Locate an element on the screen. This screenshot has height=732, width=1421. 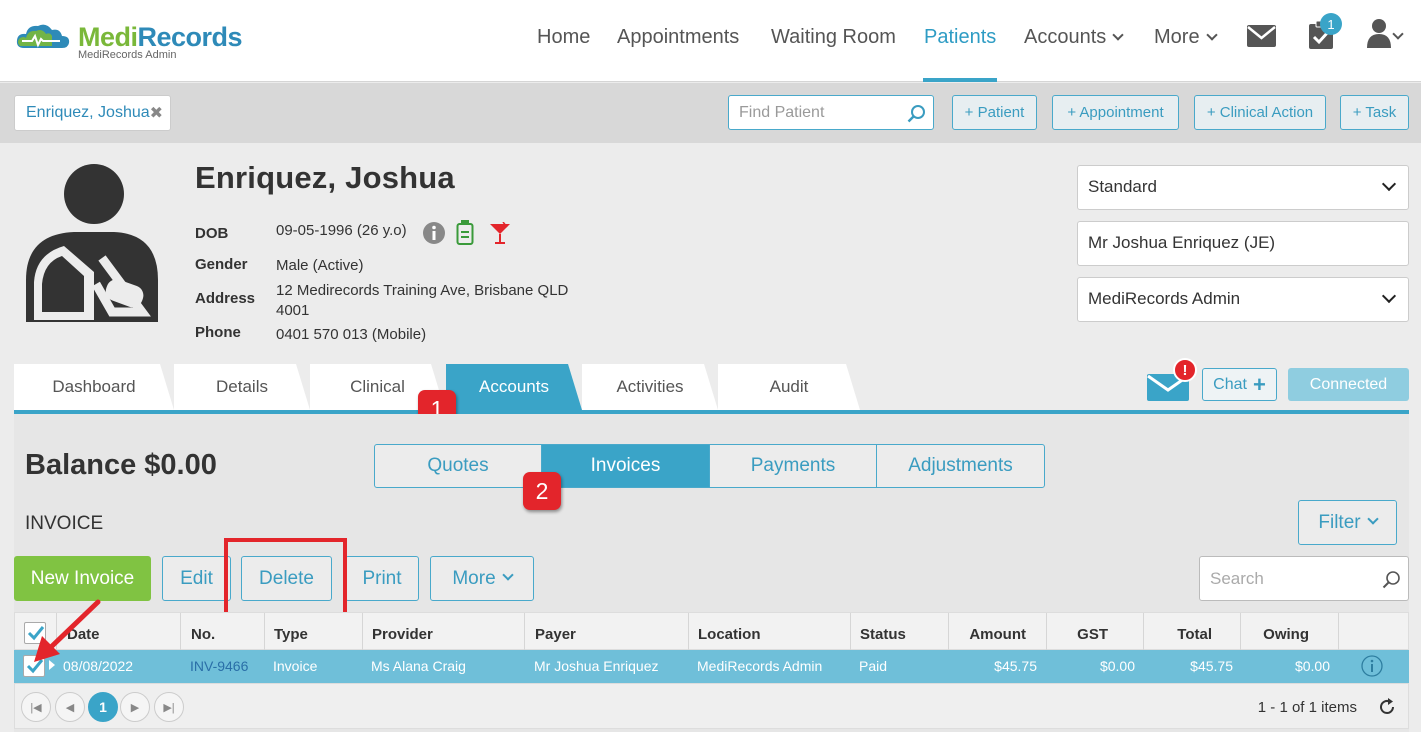
col-provider: Provider is located at coordinates (402, 634).